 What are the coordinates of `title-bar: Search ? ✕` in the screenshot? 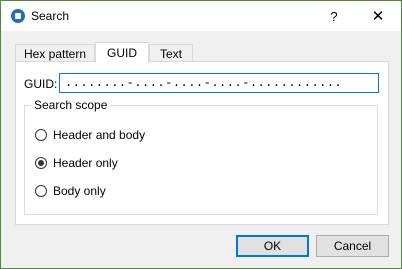 It's located at (201, 16).